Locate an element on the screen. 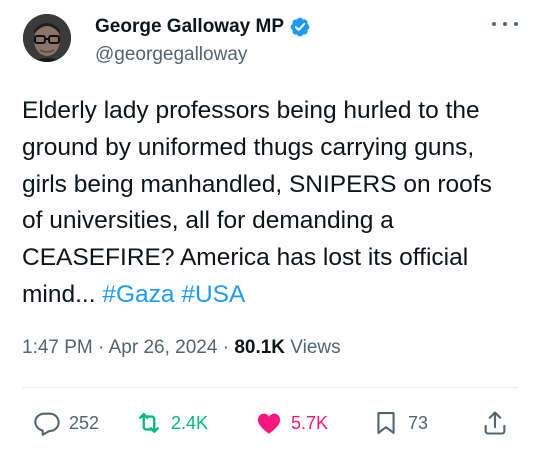 The width and height of the screenshot is (540, 456). divider is located at coordinates (270, 387).